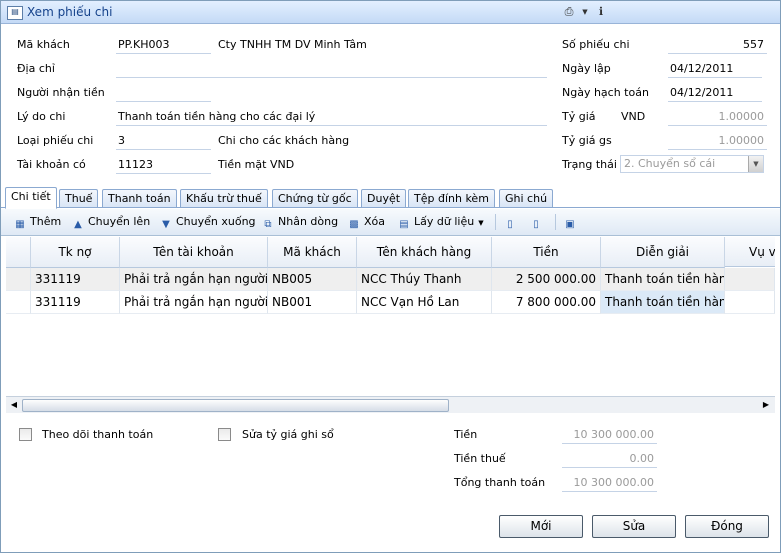  Describe the element at coordinates (569, 12) in the screenshot. I see `print-icon: ⎙` at that location.